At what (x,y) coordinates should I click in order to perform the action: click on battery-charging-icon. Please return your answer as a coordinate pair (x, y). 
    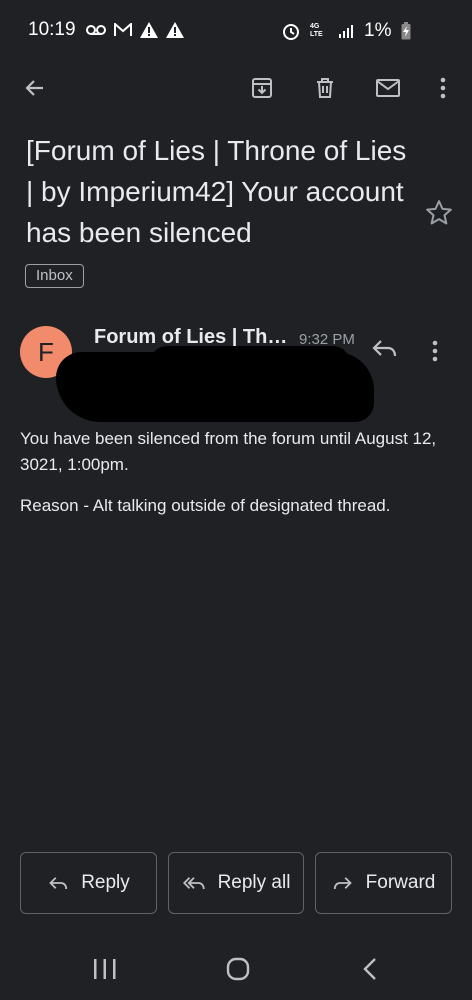
    Looking at the image, I should click on (406, 31).